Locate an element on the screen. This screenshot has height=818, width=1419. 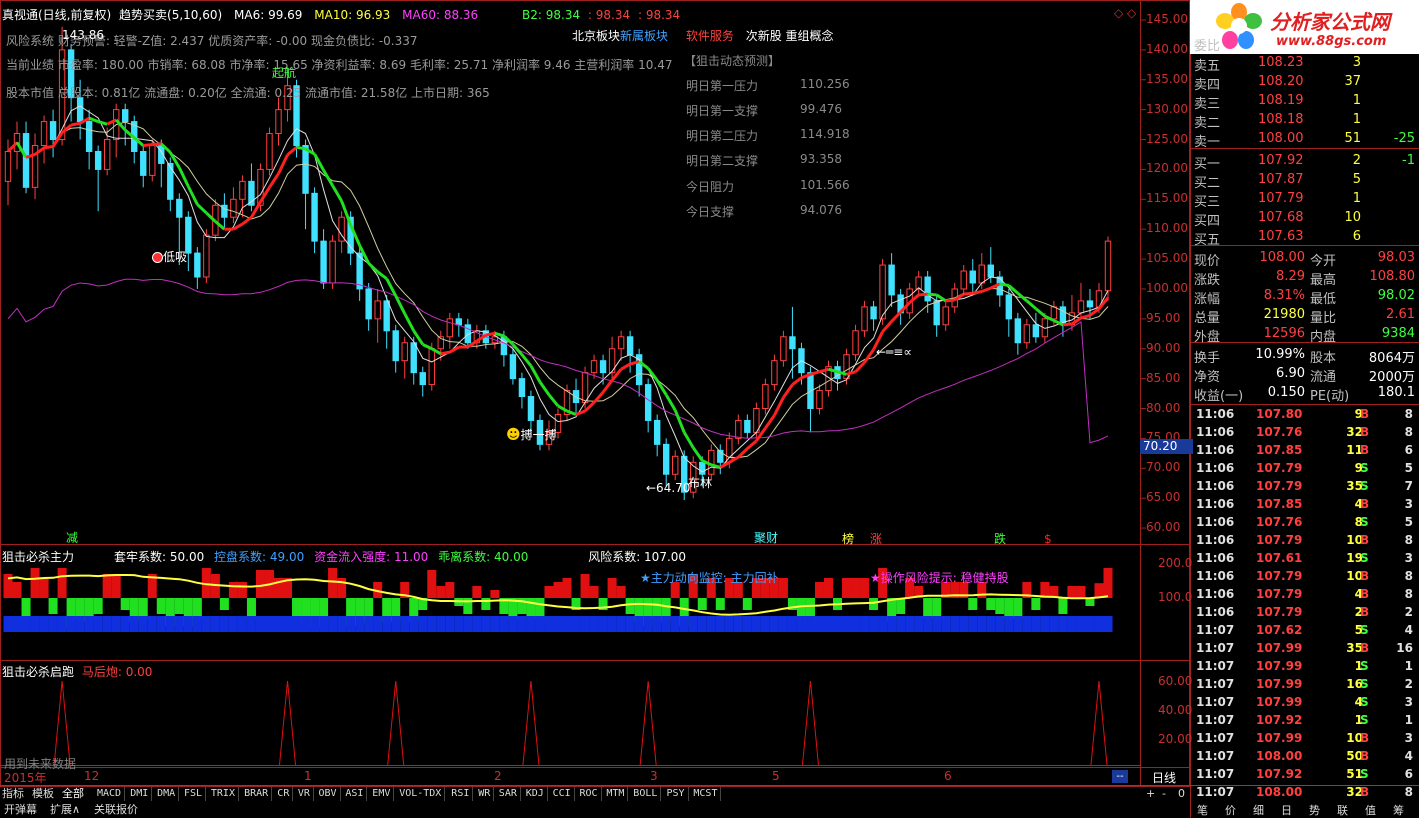
tab-2: 全部 is located at coordinates (73, 794).